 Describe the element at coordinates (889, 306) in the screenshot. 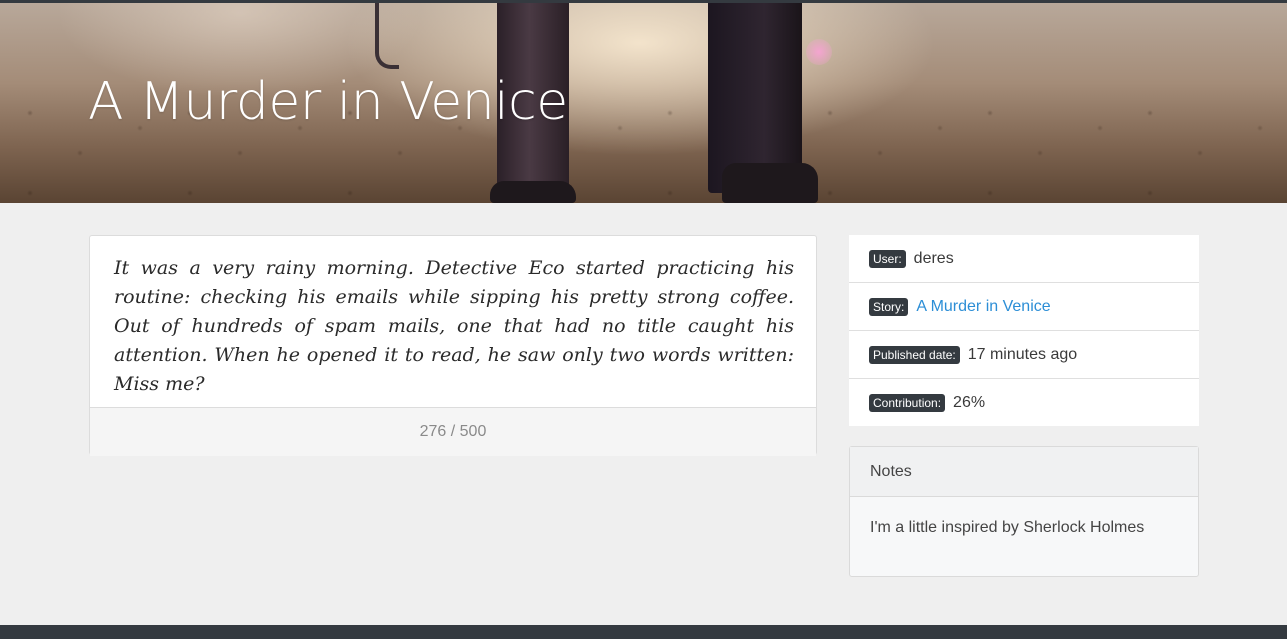

I see `story-badge: Story:` at that location.